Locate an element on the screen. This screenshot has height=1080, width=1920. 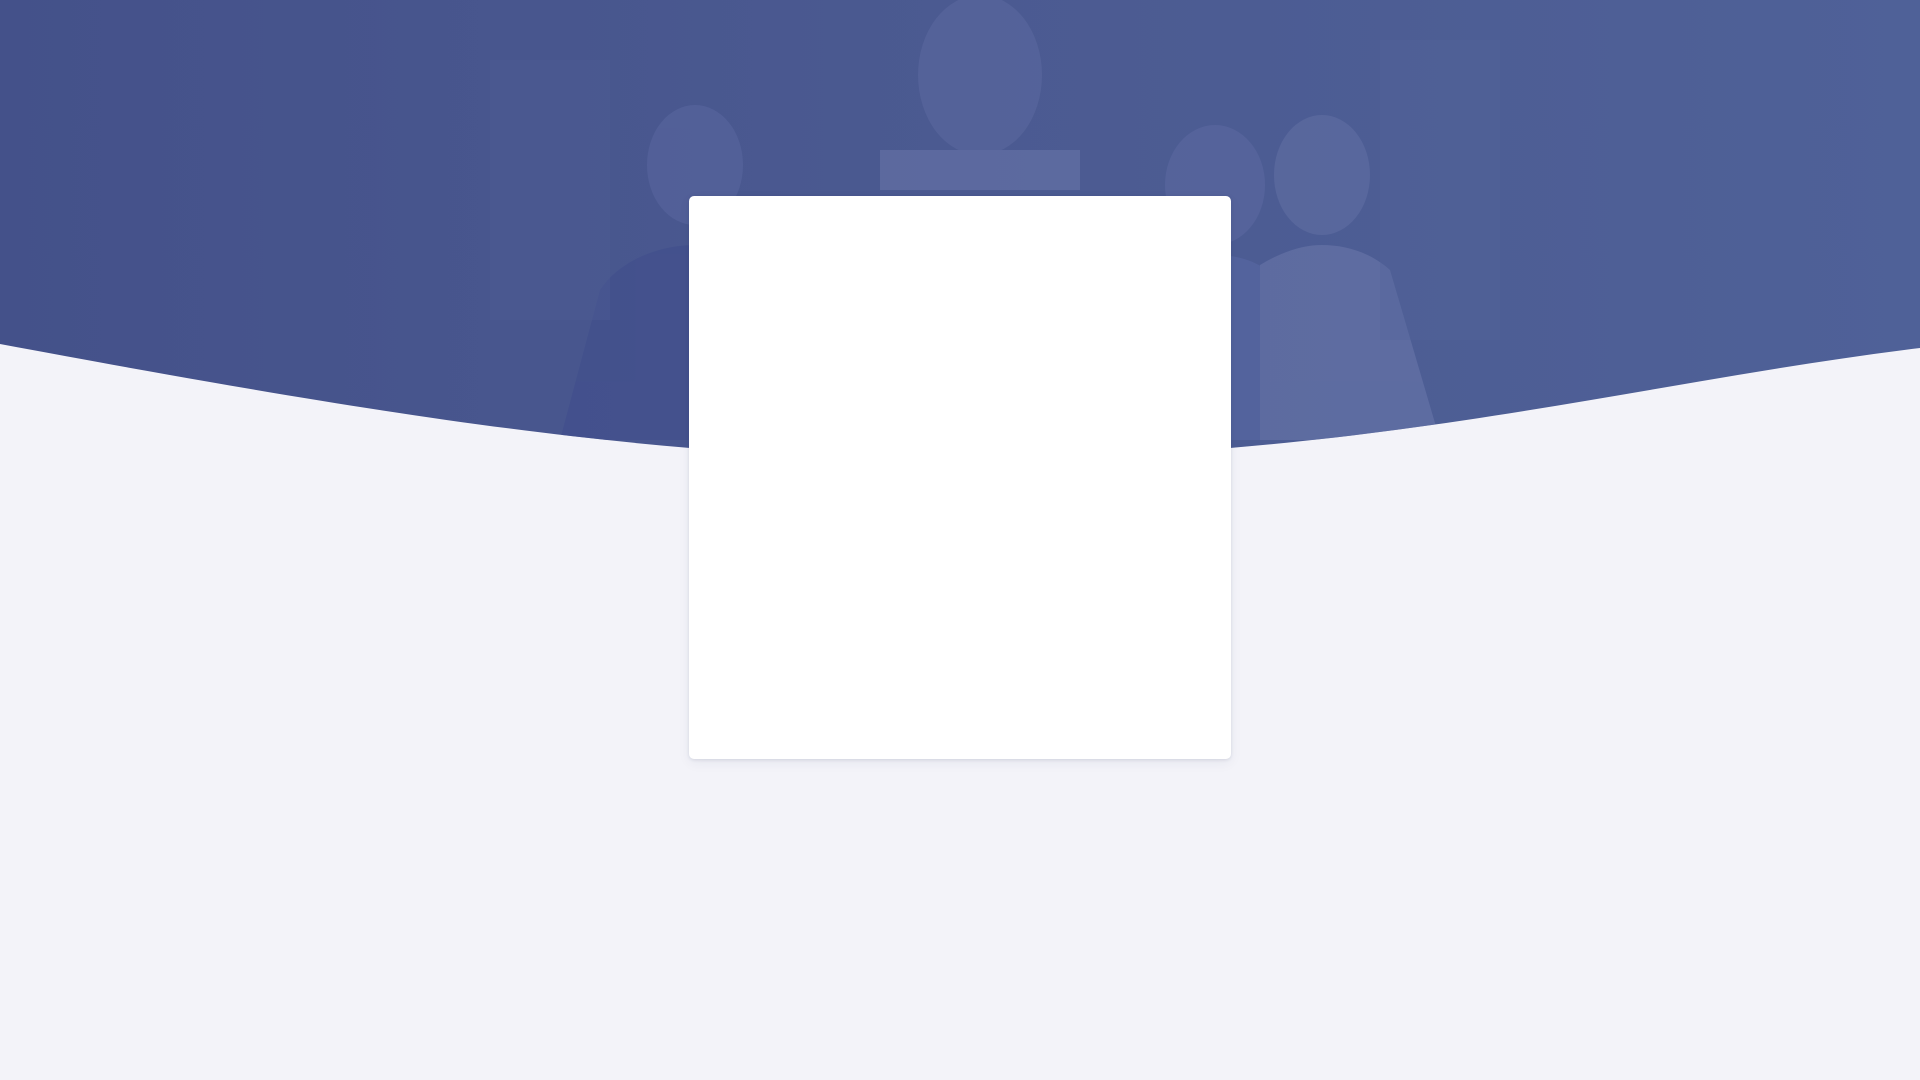
content-card is located at coordinates (960, 477).